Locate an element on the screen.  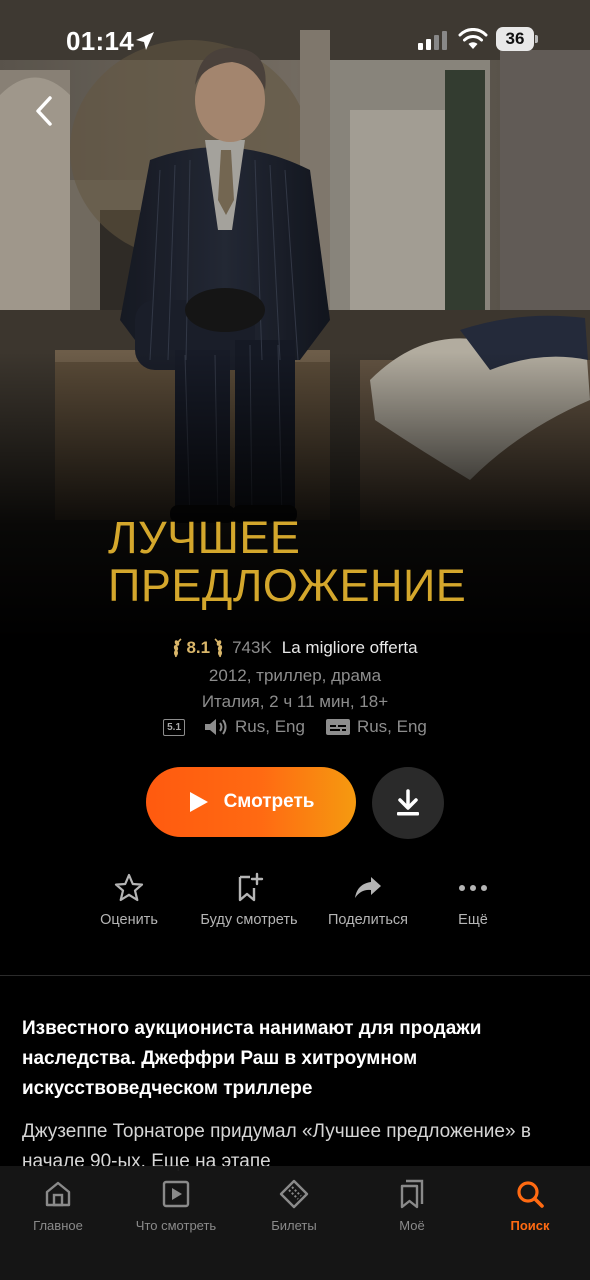
play-square-icon is located at coordinates (176, 1194).